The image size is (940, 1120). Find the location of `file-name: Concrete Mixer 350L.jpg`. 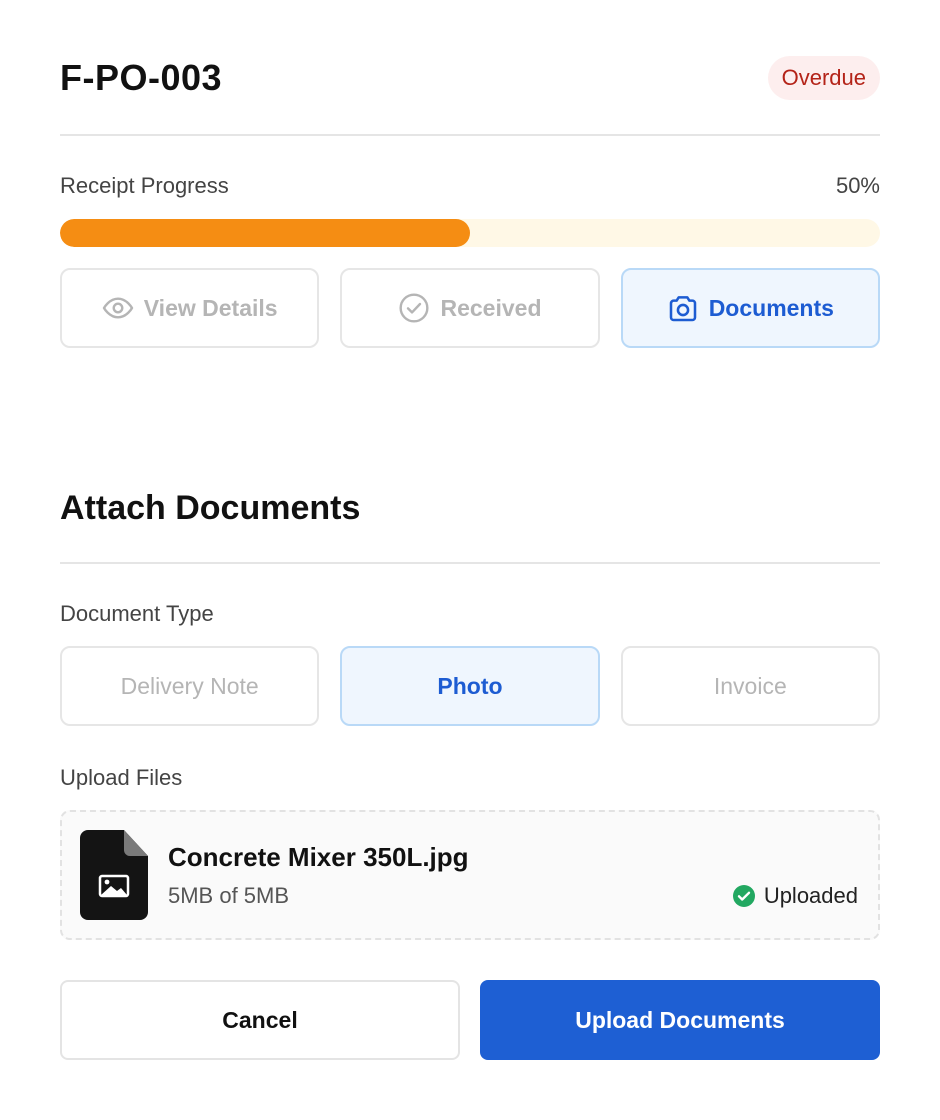

file-name: Concrete Mixer 350L.jpg is located at coordinates (318, 857).